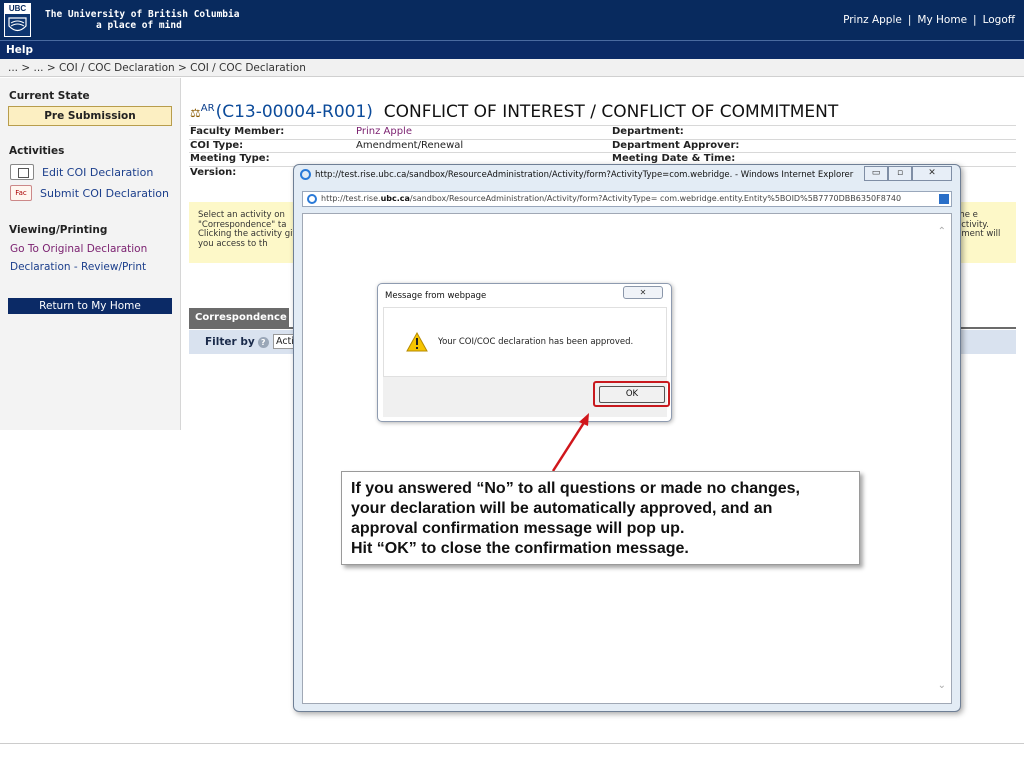  Describe the element at coordinates (410, 145) in the screenshot. I see `info-value: Amendment/Renewal` at that location.